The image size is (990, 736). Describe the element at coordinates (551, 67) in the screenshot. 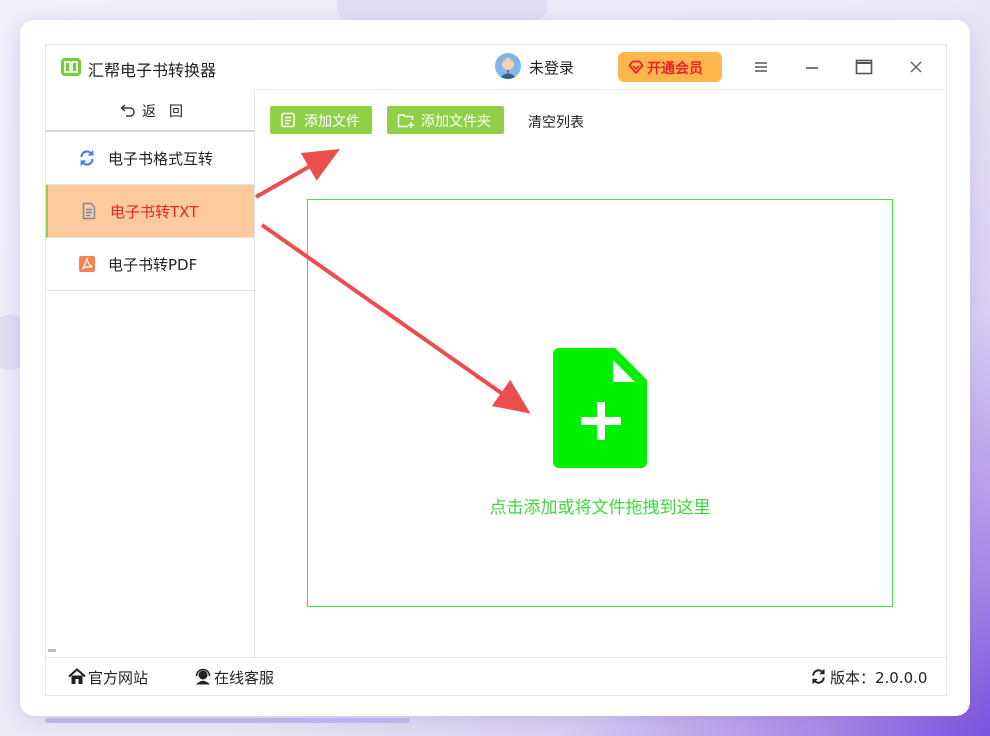

I see `login-status: 未登录` at that location.